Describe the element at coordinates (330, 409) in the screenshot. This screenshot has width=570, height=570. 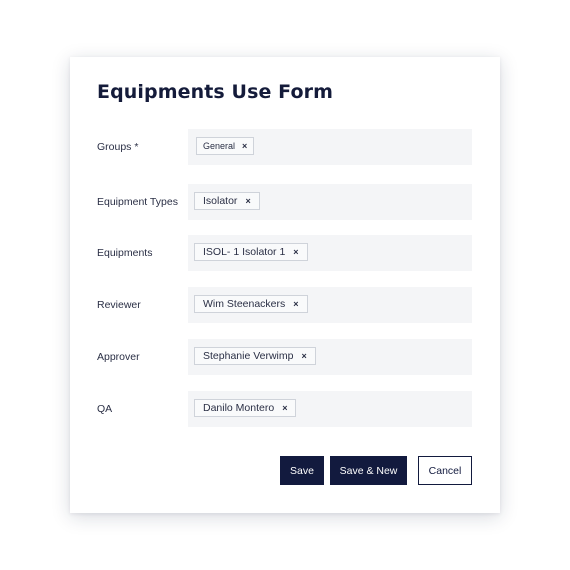
I see `qa-field: Danilo Montero ×` at that location.